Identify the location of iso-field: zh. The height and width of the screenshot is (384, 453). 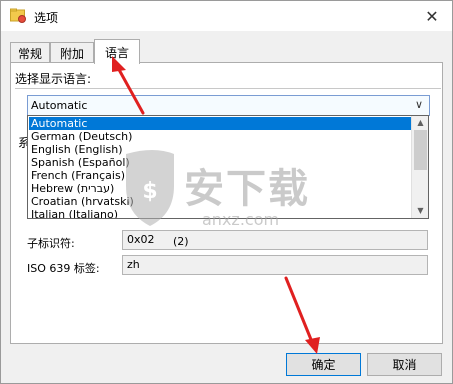
(275, 265).